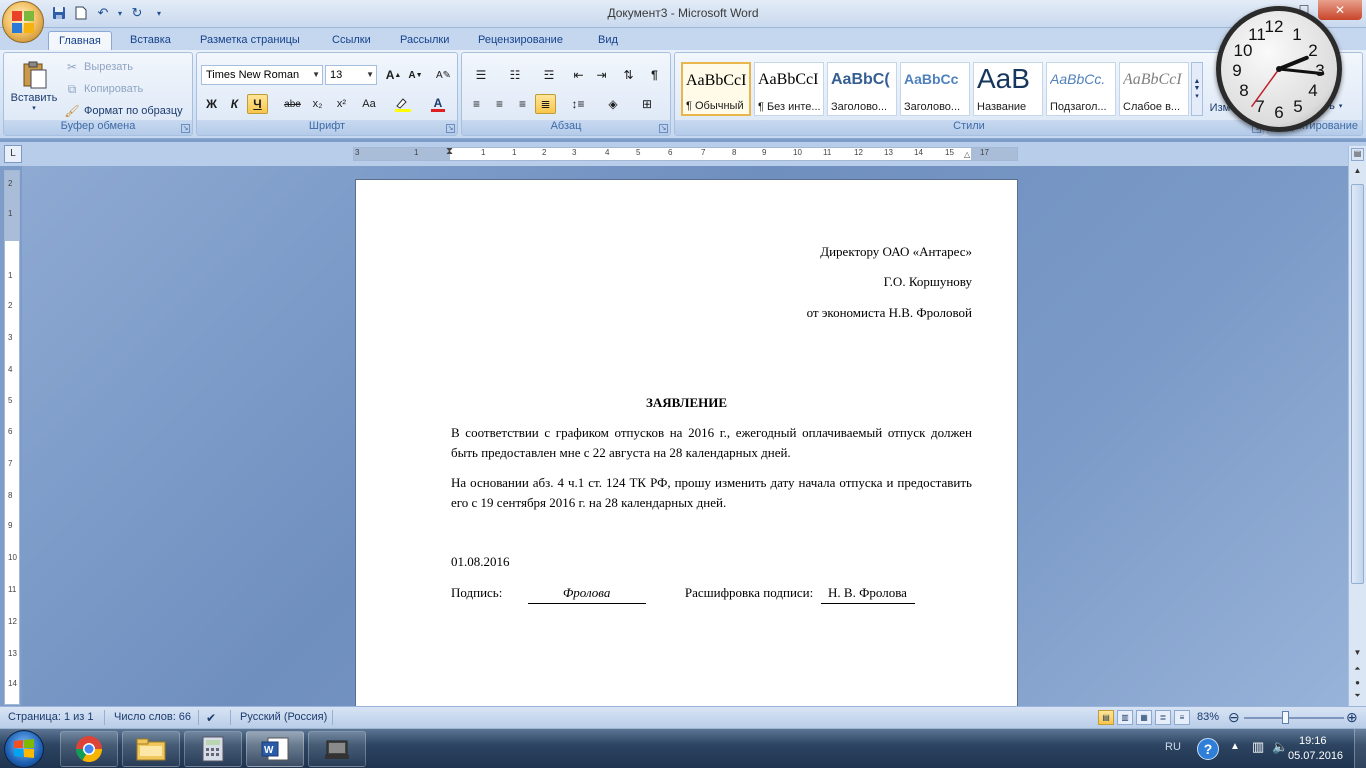 This screenshot has width=1366, height=768. I want to click on network-icon: ▥, so click(1258, 747).